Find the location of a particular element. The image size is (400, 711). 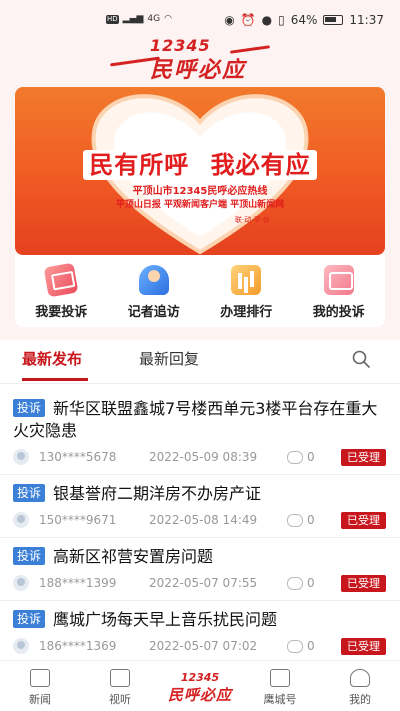

ranking-chart-icon is located at coordinates (246, 280).